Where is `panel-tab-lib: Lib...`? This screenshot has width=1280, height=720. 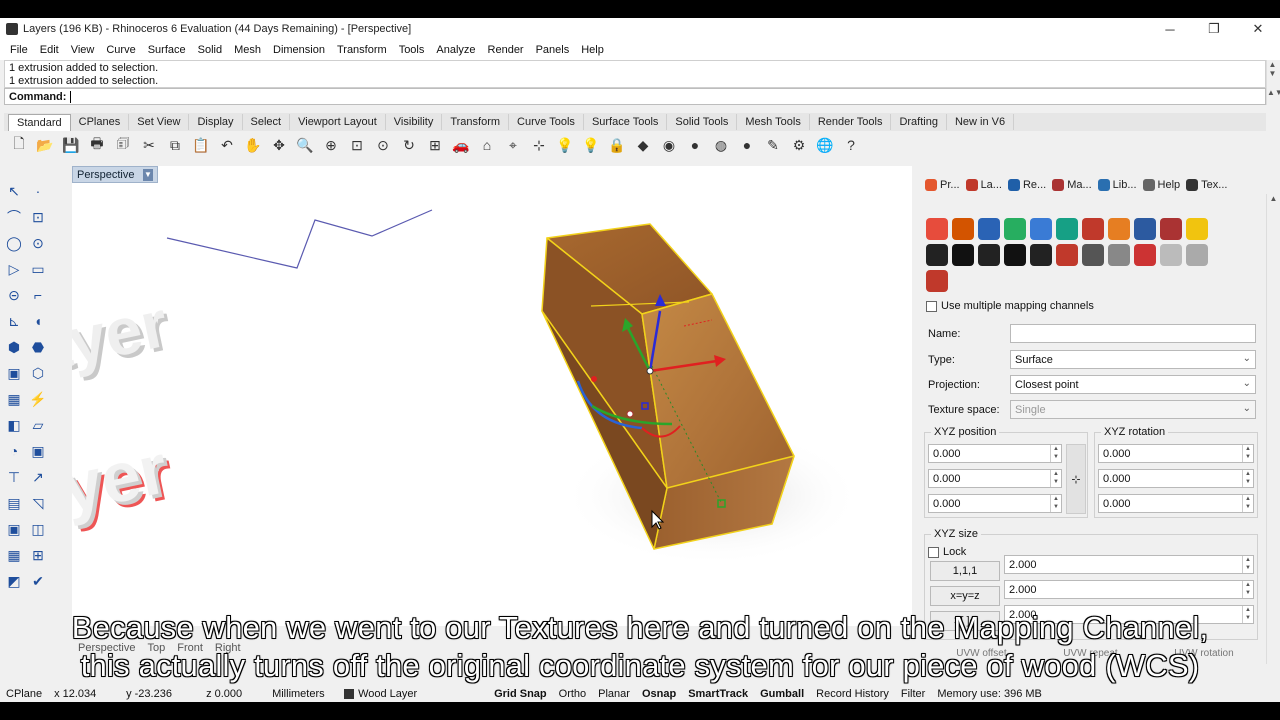 panel-tab-lib: Lib... is located at coordinates (1117, 185).